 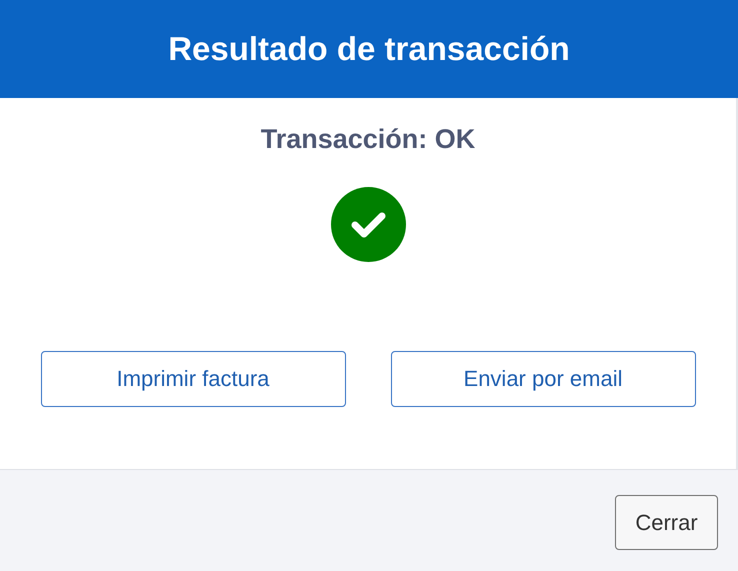 What do you see at coordinates (369, 49) in the screenshot?
I see `dialog-title: Resultado de transacción` at bounding box center [369, 49].